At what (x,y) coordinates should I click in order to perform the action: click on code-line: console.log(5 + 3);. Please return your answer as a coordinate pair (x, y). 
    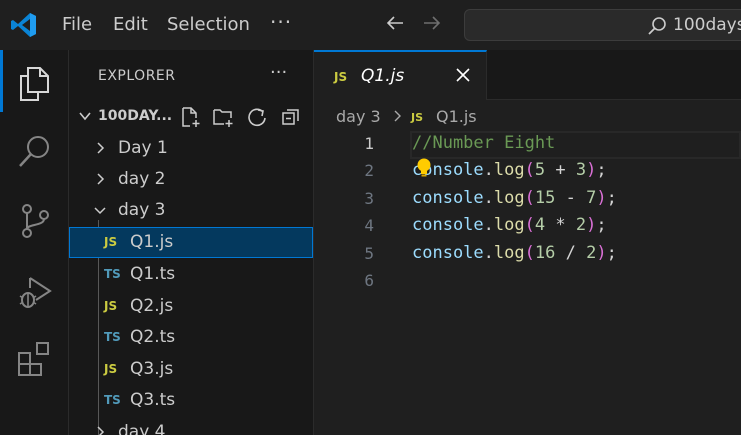
    Looking at the image, I should click on (509, 170).